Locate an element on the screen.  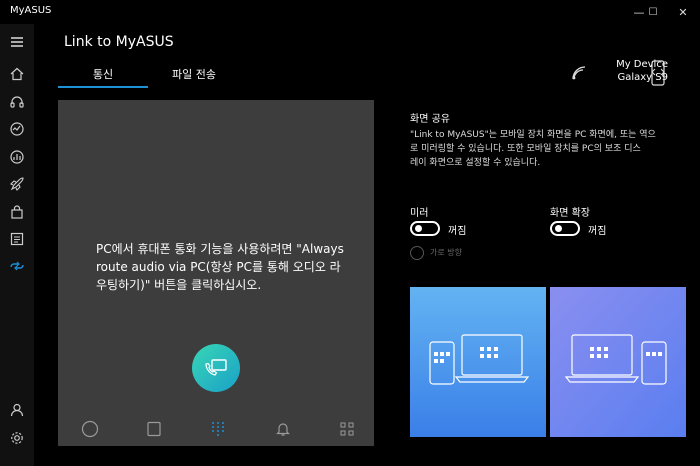
title-bar: MyASUS — ☐ ✕ is located at coordinates (350, 12).